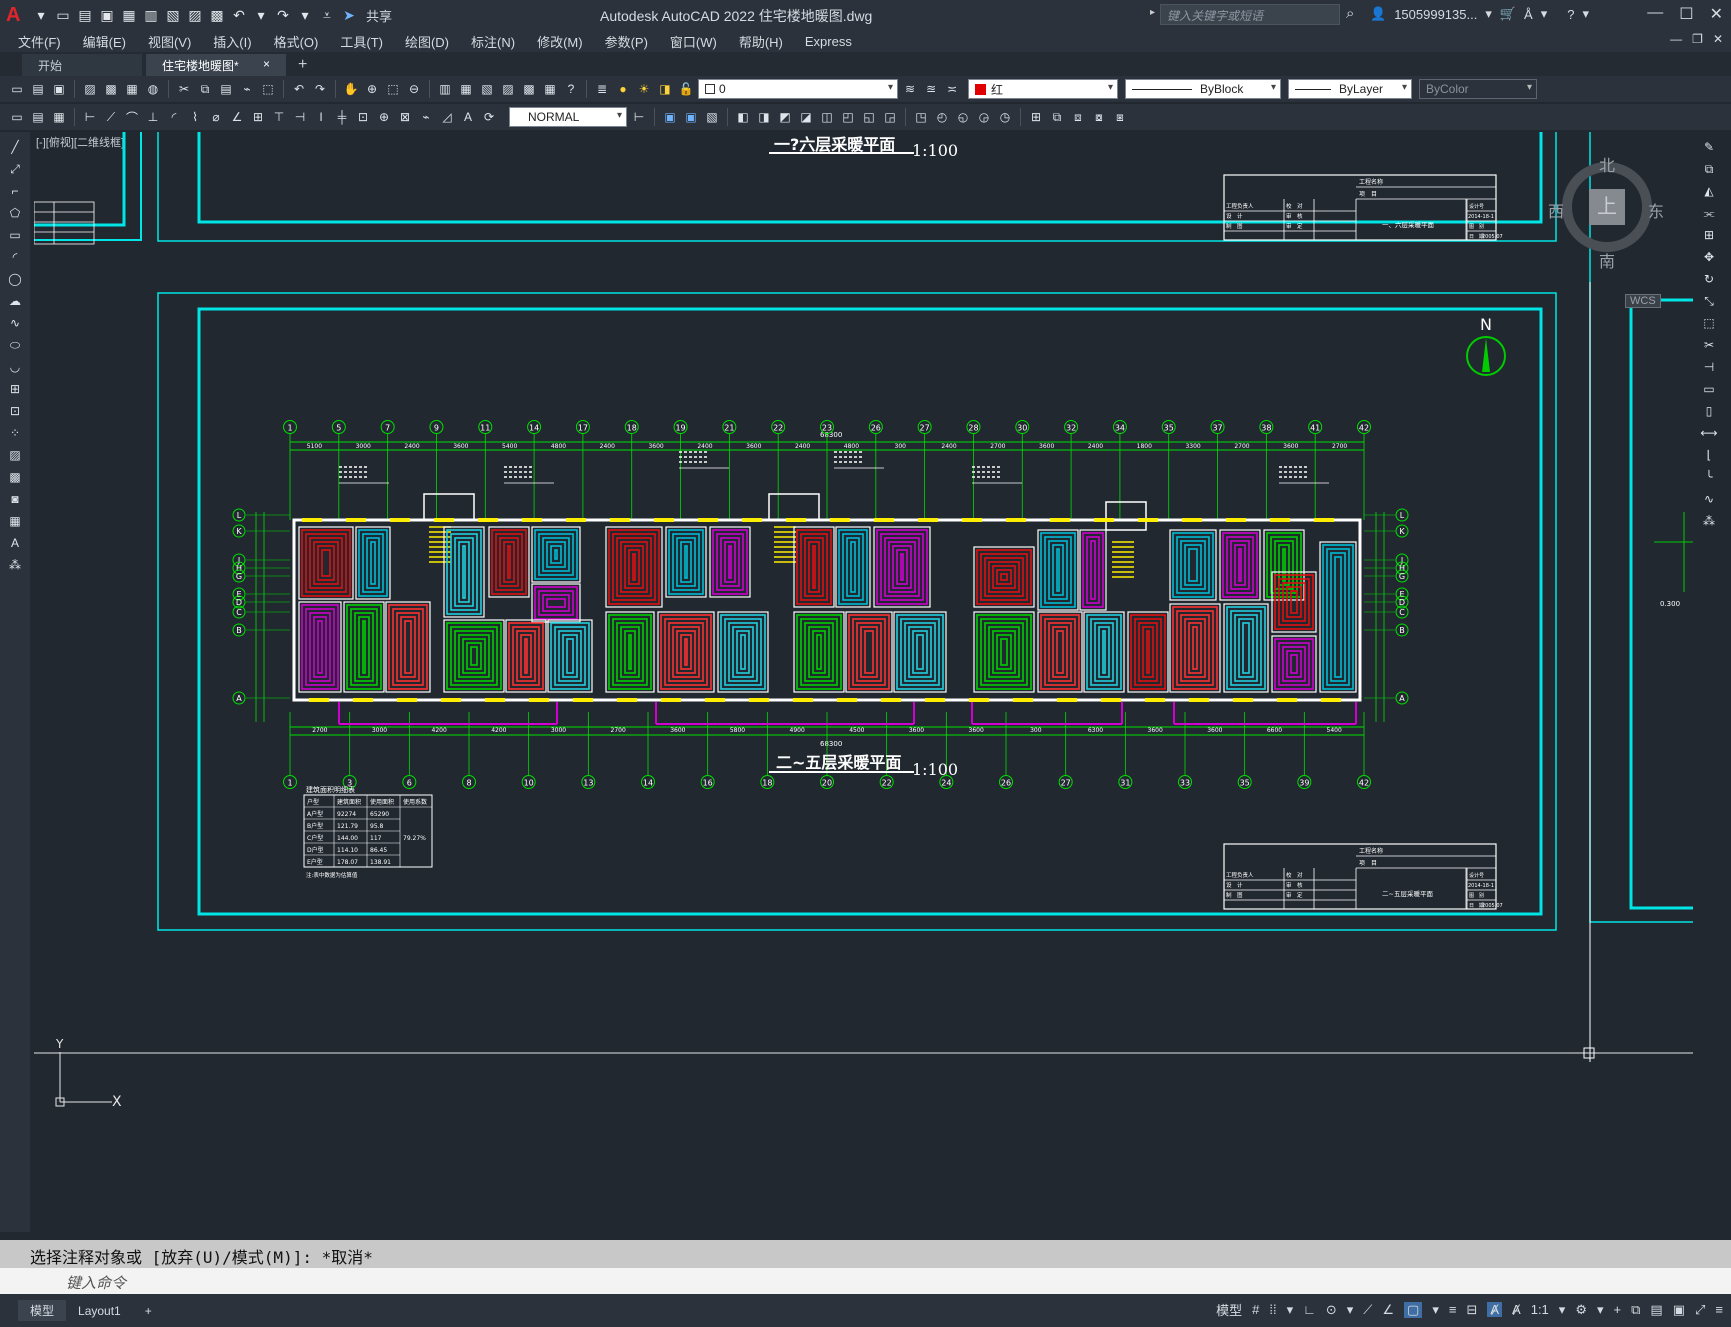 The height and width of the screenshot is (1327, 1731). I want to click on dim-diameter-icon: ⌀, so click(216, 117).